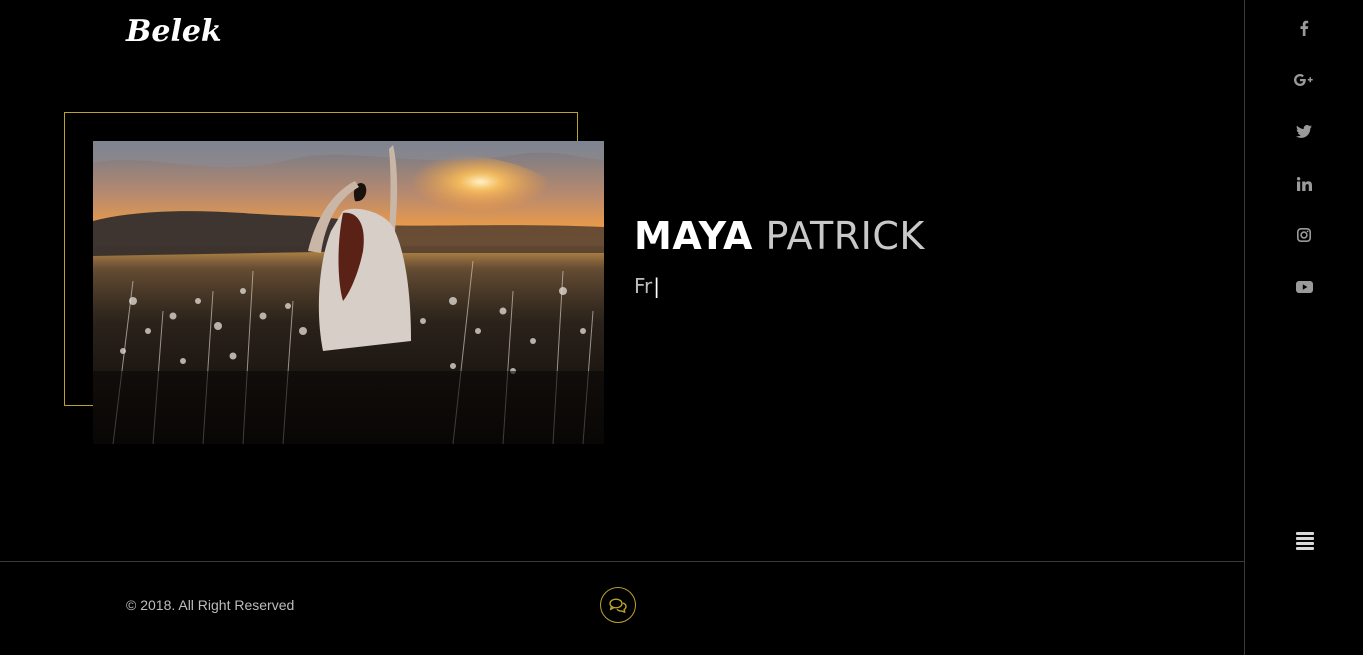 The width and height of the screenshot is (1363, 655). I want to click on last-name: PATRICK, so click(845, 236).